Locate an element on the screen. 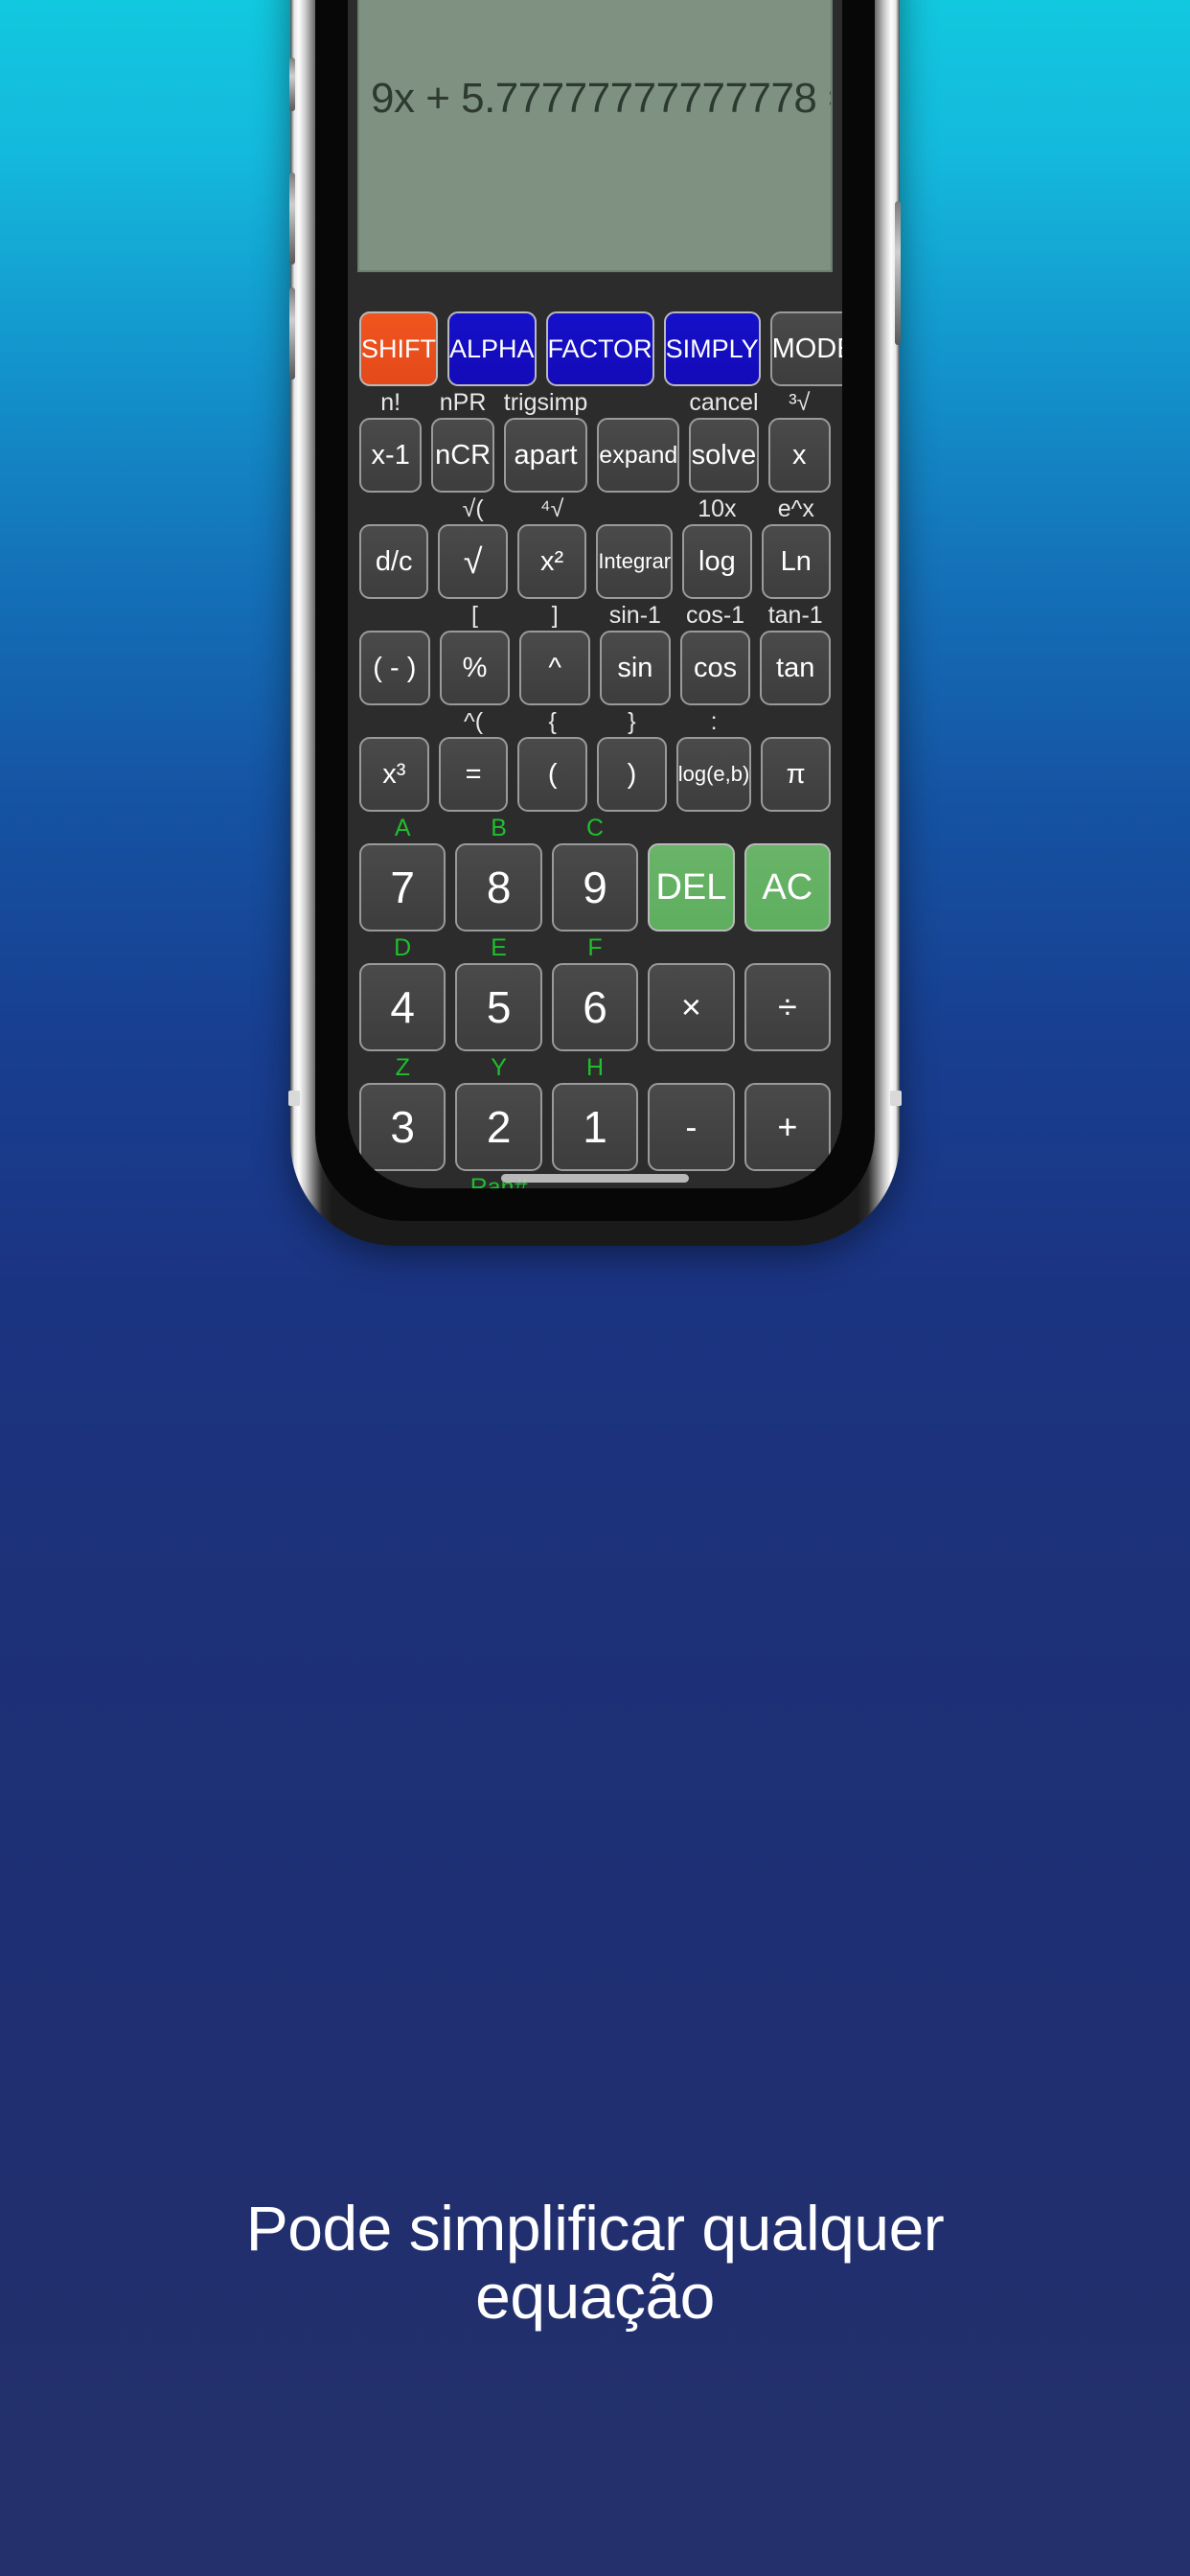 Image resolution: width=1190 pixels, height=2576 pixels. promo-caption-line-1: Pode simplificar qualquer is located at coordinates (595, 2228).